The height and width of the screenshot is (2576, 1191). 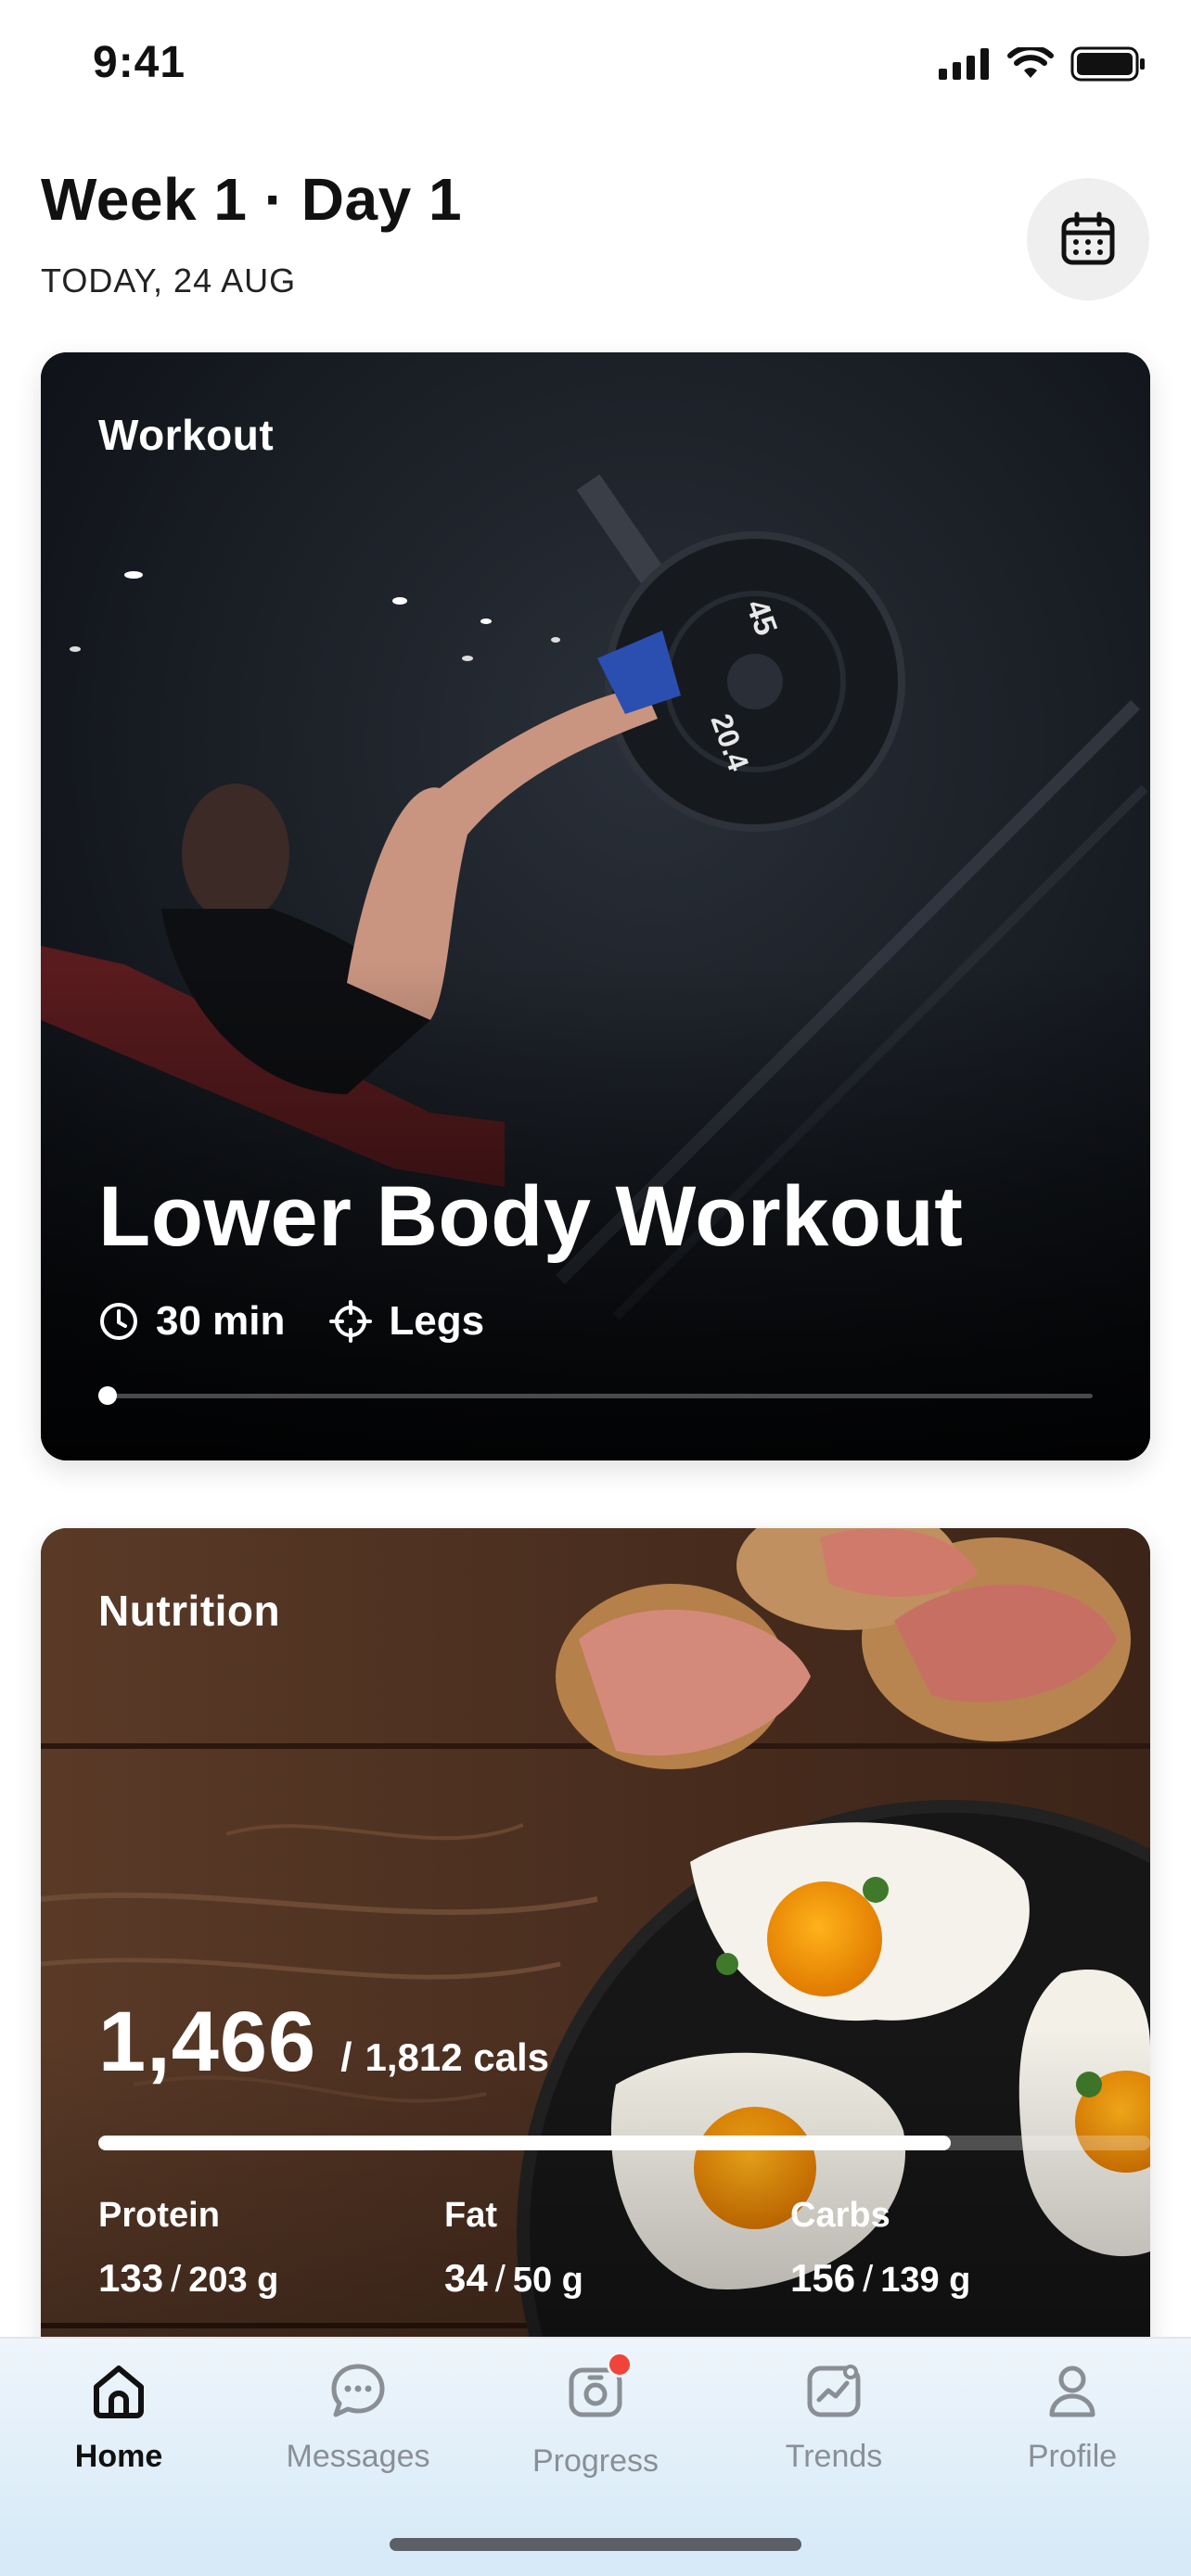 I want to click on tab-profile: Profile, so click(x=1073, y=2418).